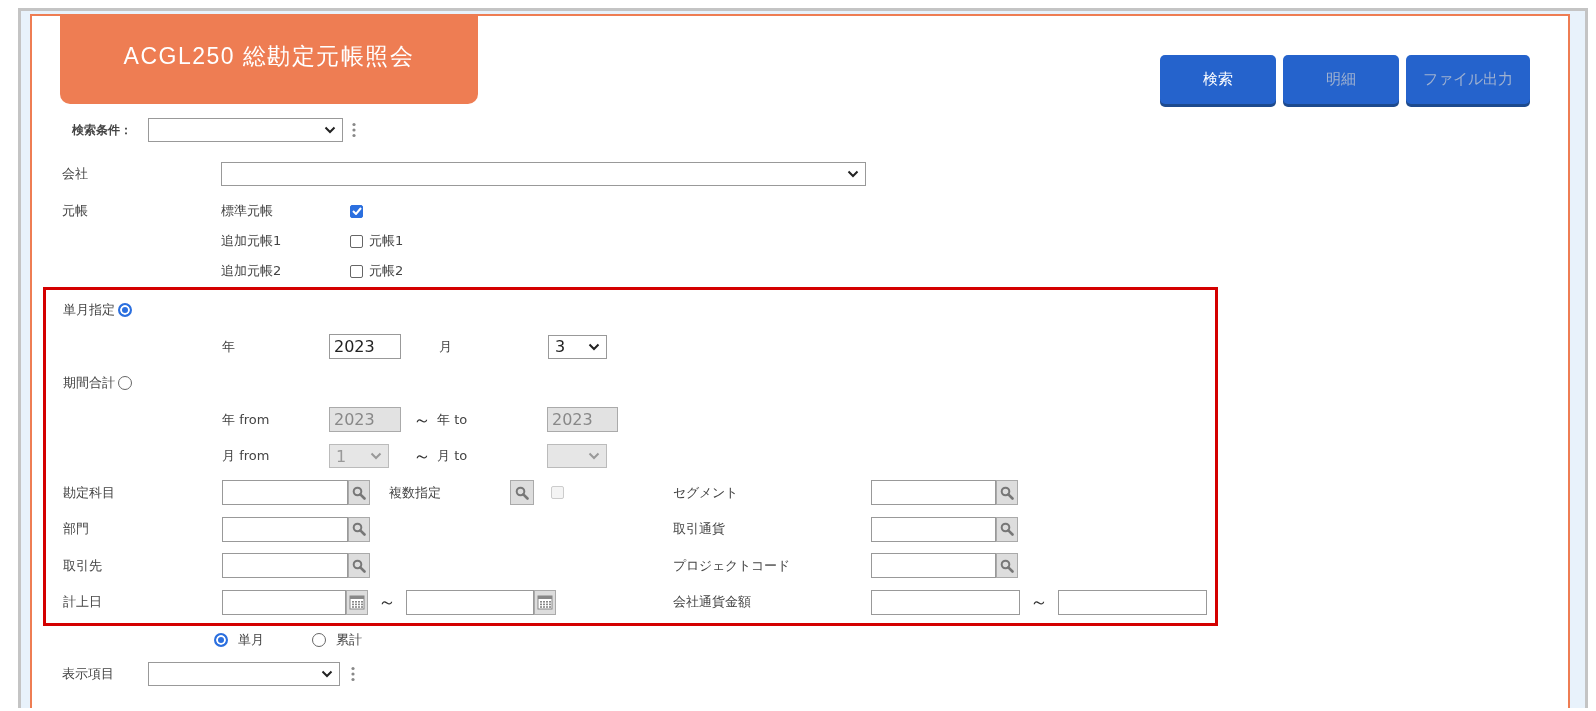  What do you see at coordinates (453, 456) in the screenshot?
I see `field-label: 月 to` at bounding box center [453, 456].